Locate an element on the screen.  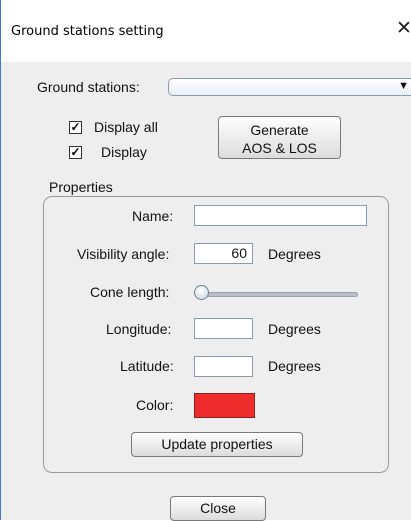
color-label: Color: is located at coordinates (155, 405).